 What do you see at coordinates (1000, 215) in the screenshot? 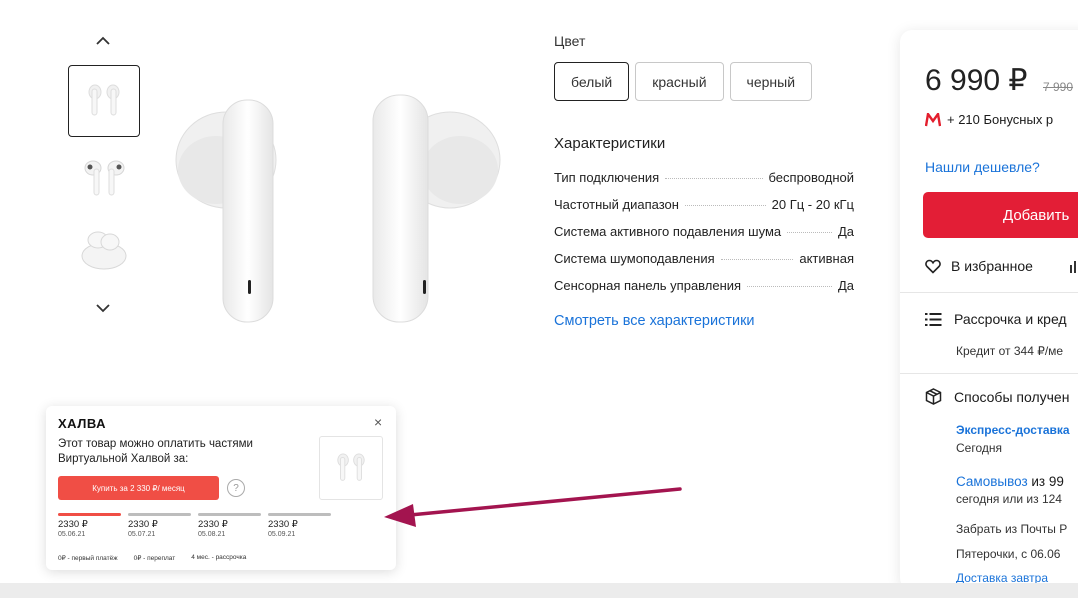
I see `add-to-cart-button: Добавить` at bounding box center [1000, 215].